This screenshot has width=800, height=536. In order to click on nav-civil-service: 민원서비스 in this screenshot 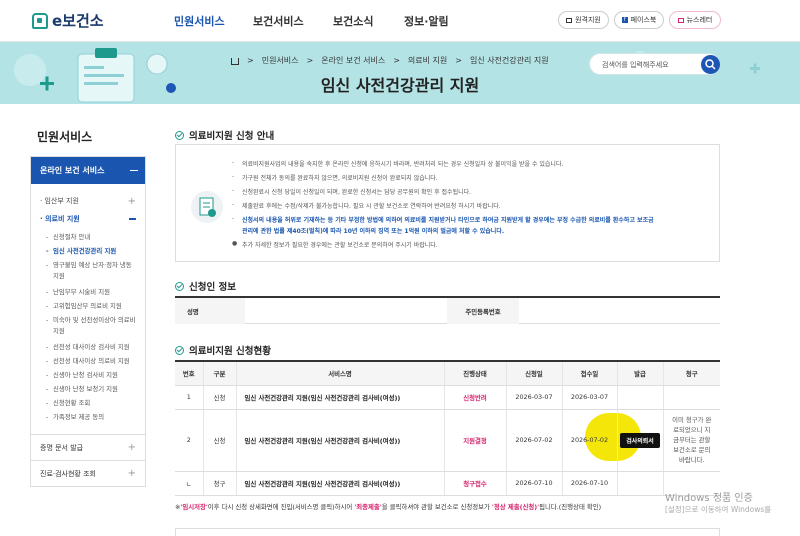, I will do `click(199, 21)`.